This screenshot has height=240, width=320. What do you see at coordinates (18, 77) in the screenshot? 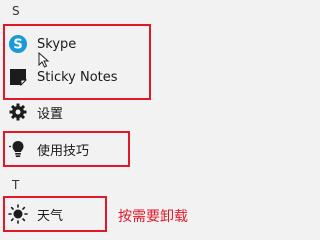
I see `sticky-notes-icon` at bounding box center [18, 77].